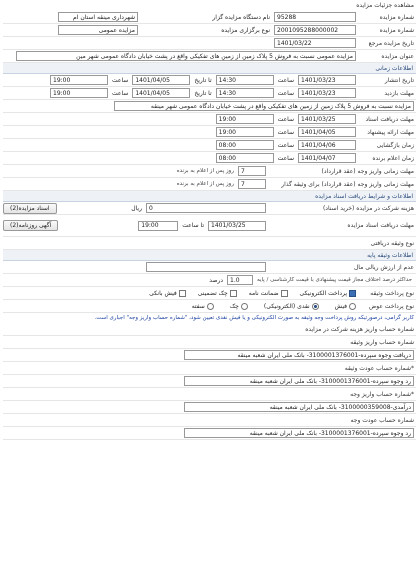 The height and width of the screenshot is (576, 419). Describe the element at coordinates (390, 132) in the screenshot. I see `submit-label: مهلت ارائه پیشنهاد` at that location.